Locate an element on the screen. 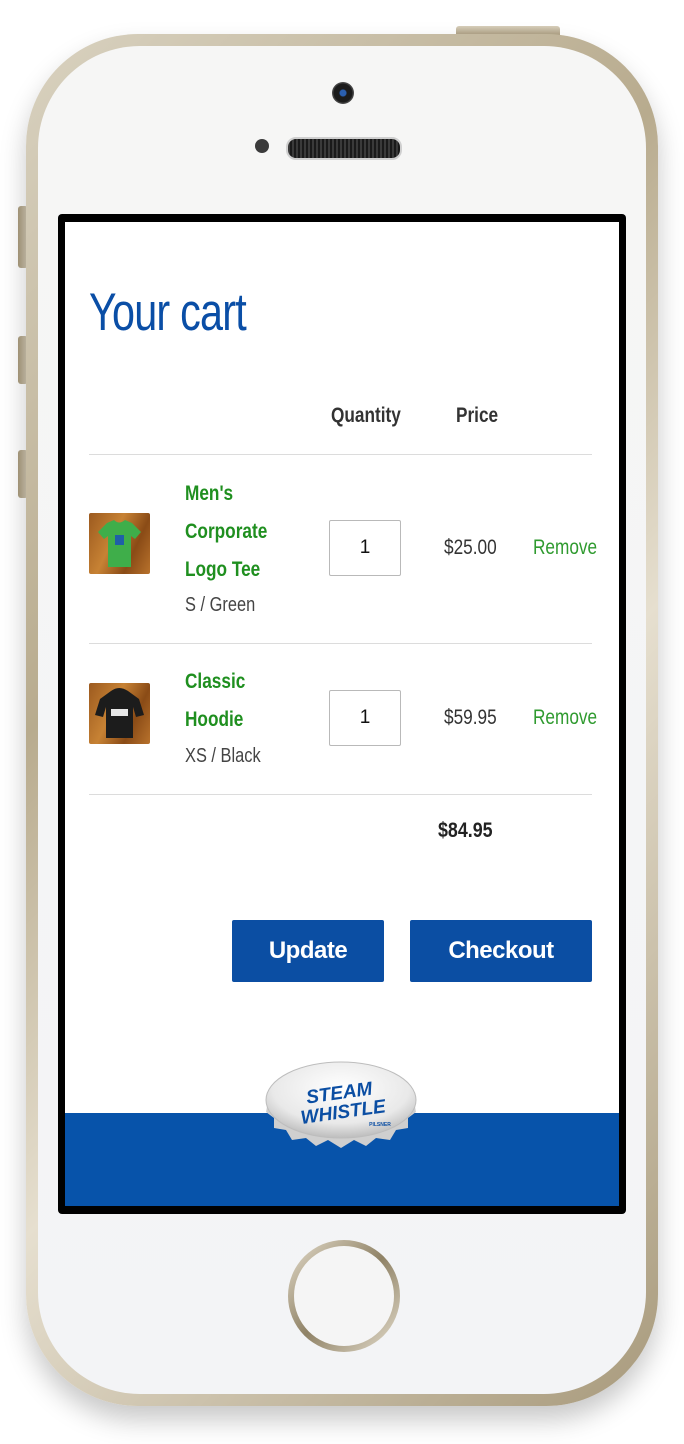 The width and height of the screenshot is (684, 1444). product-name-line: Corporate is located at coordinates (226, 532).